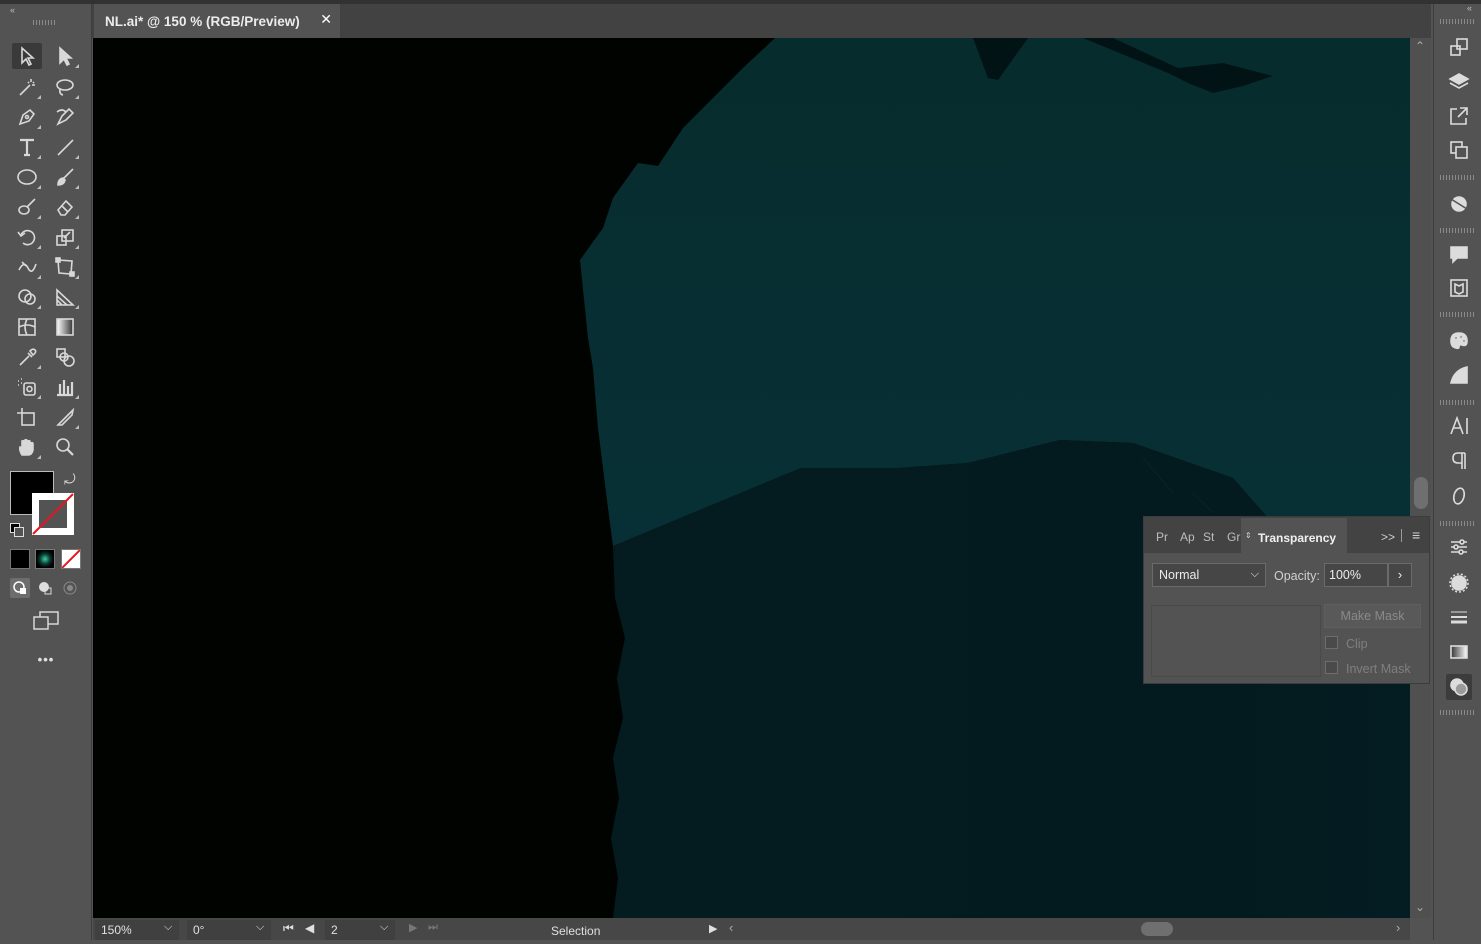  Describe the element at coordinates (17, 530) in the screenshot. I see `default-fill-stroke-icon` at that location.